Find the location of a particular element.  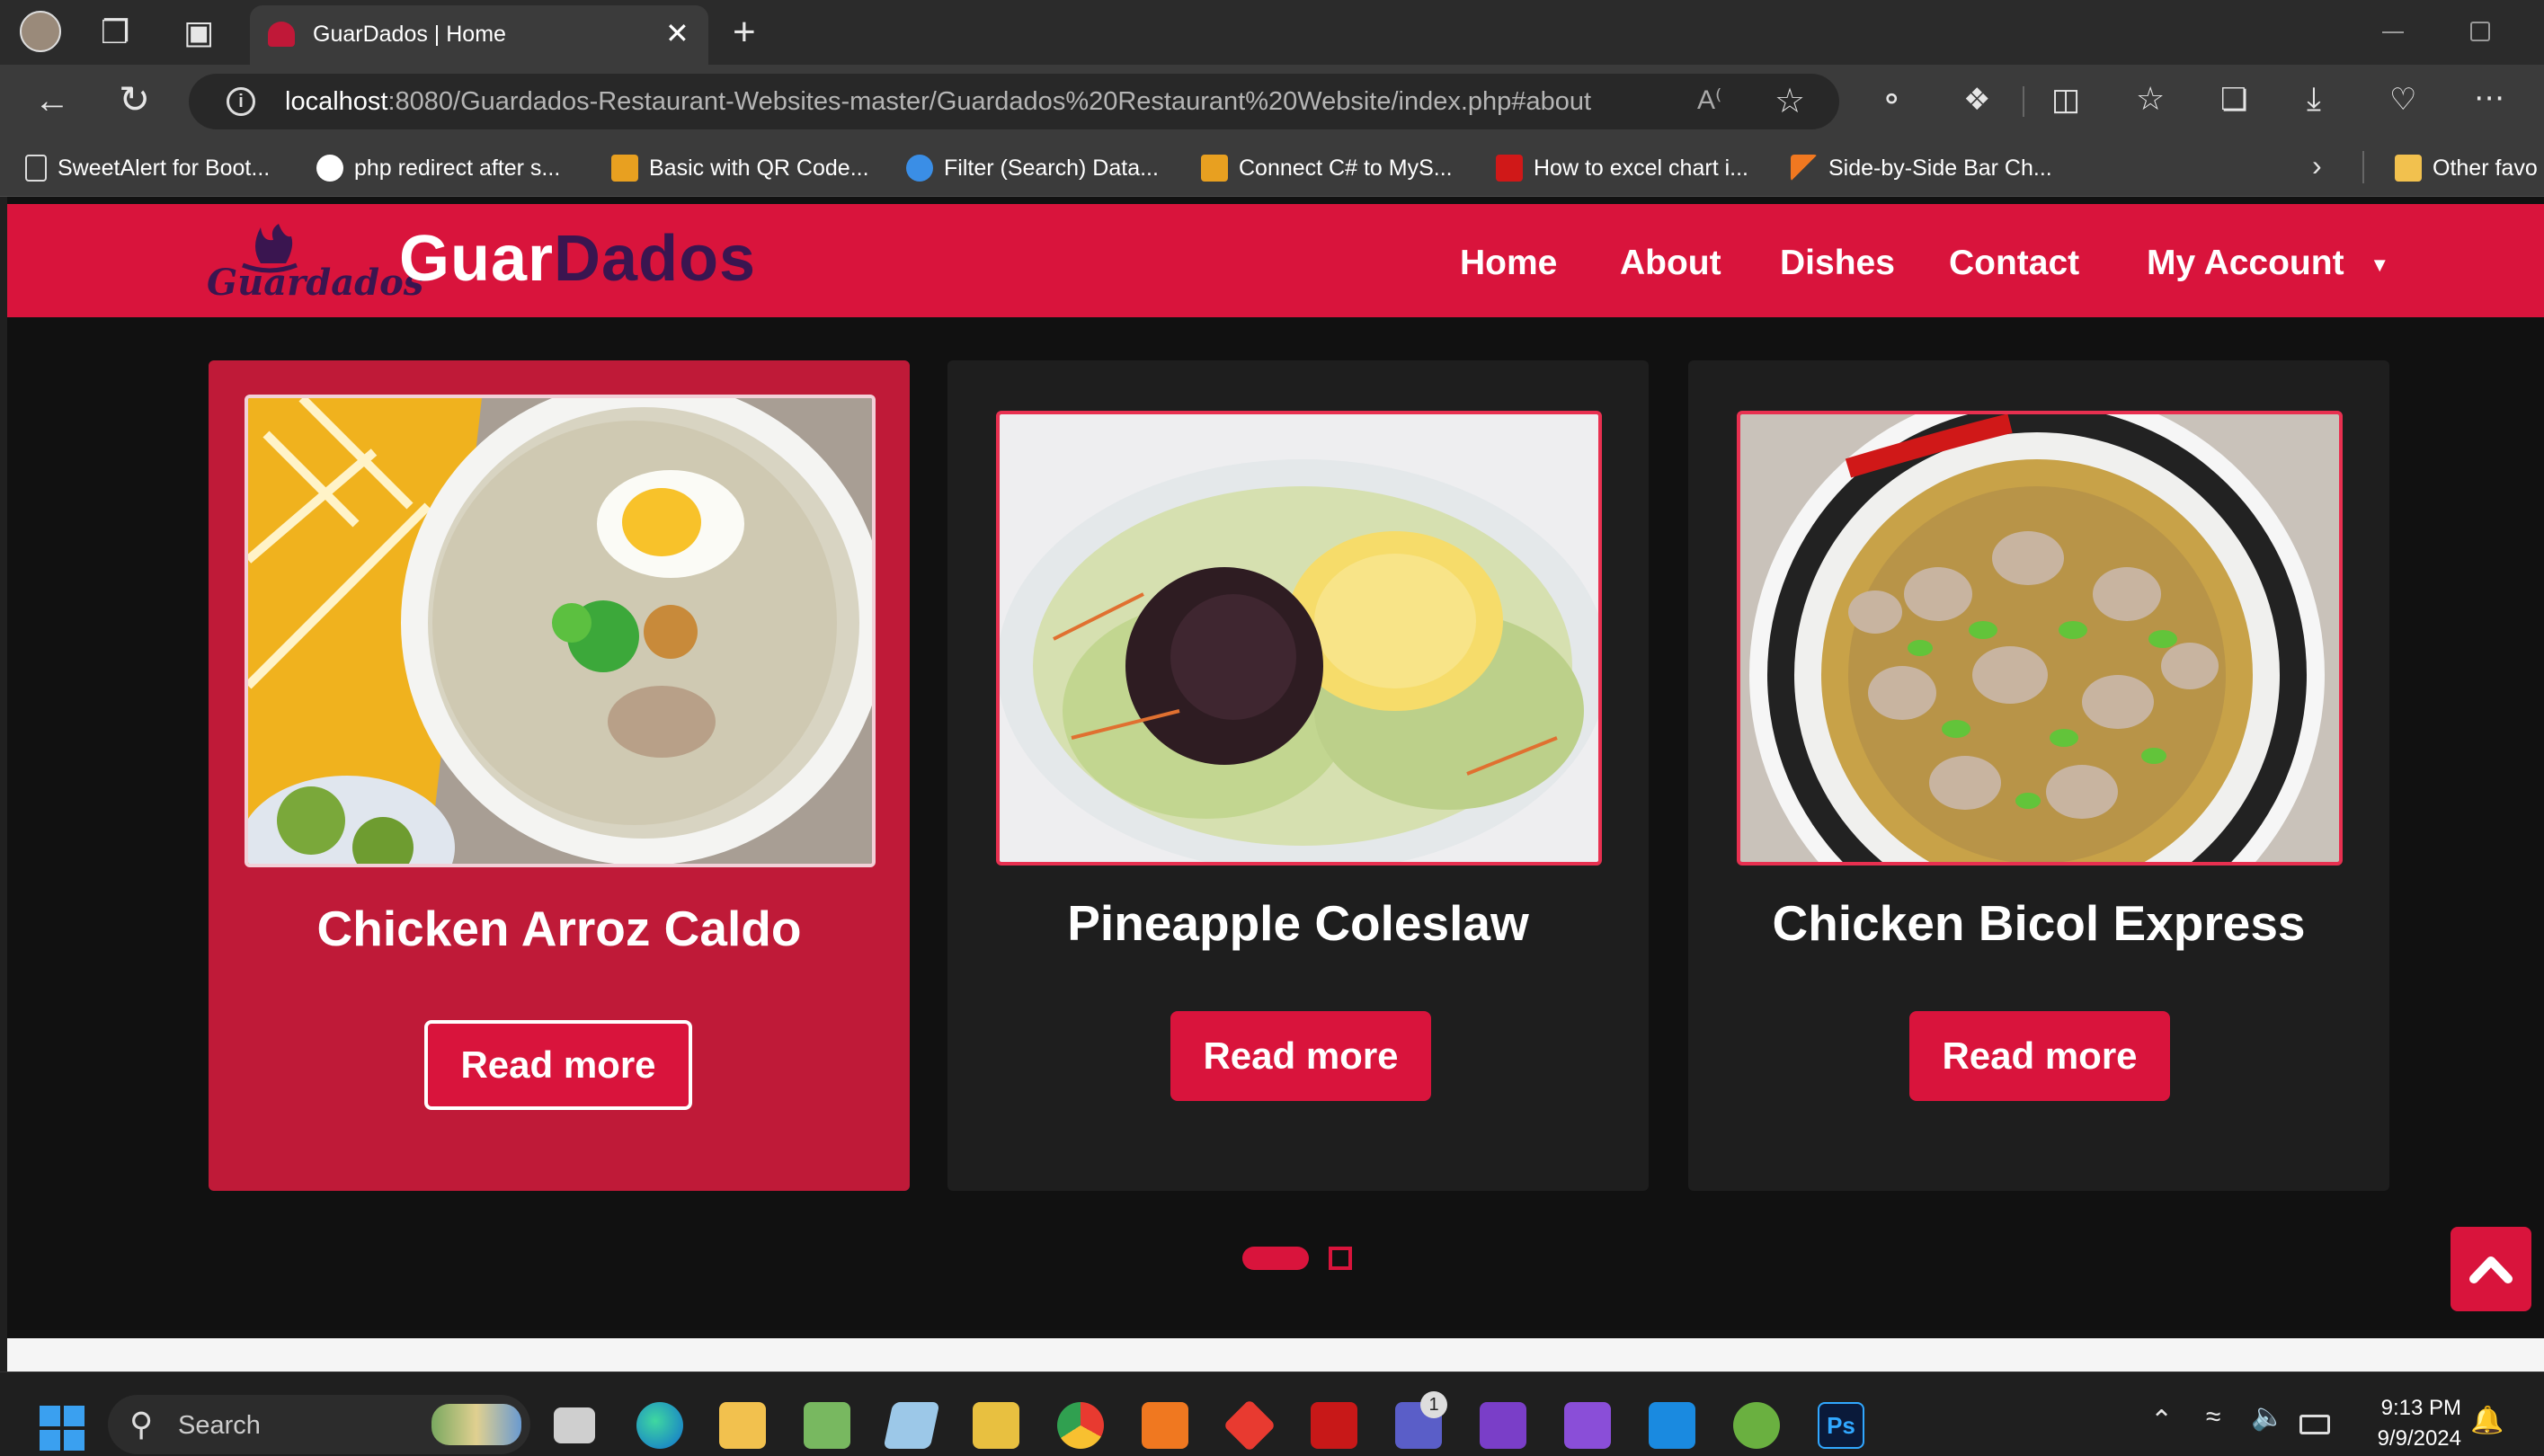

tab-guardados-home: GuarDados | Home ✕ is located at coordinates (479, 35).